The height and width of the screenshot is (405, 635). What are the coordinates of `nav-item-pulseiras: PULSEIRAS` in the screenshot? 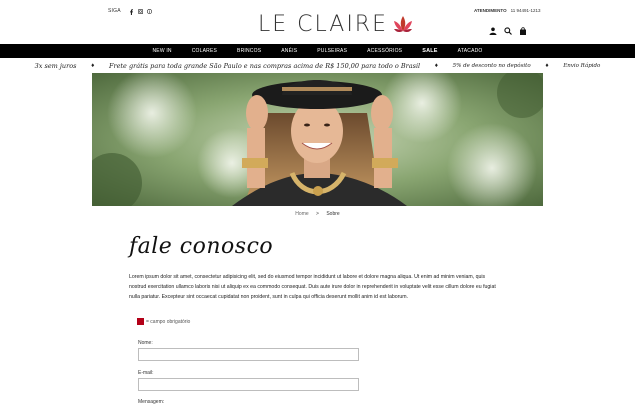 It's located at (332, 51).